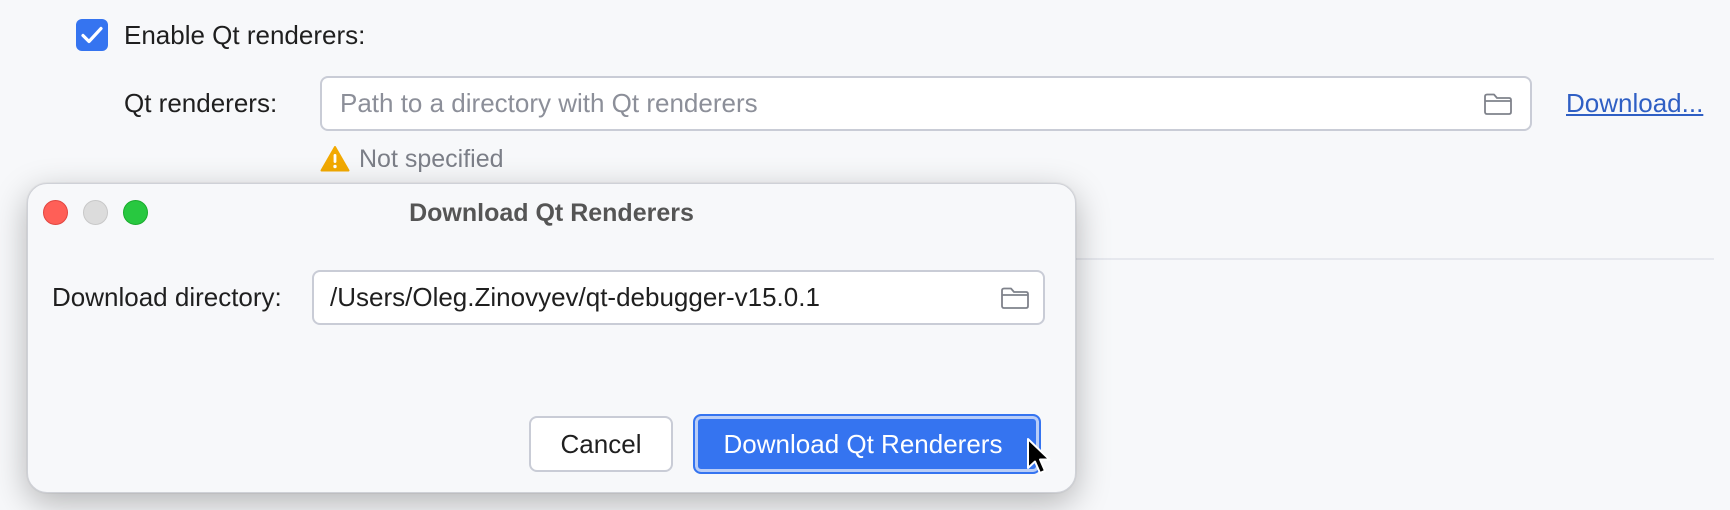  Describe the element at coordinates (431, 158) in the screenshot. I see `warning-text: Not specified` at that location.